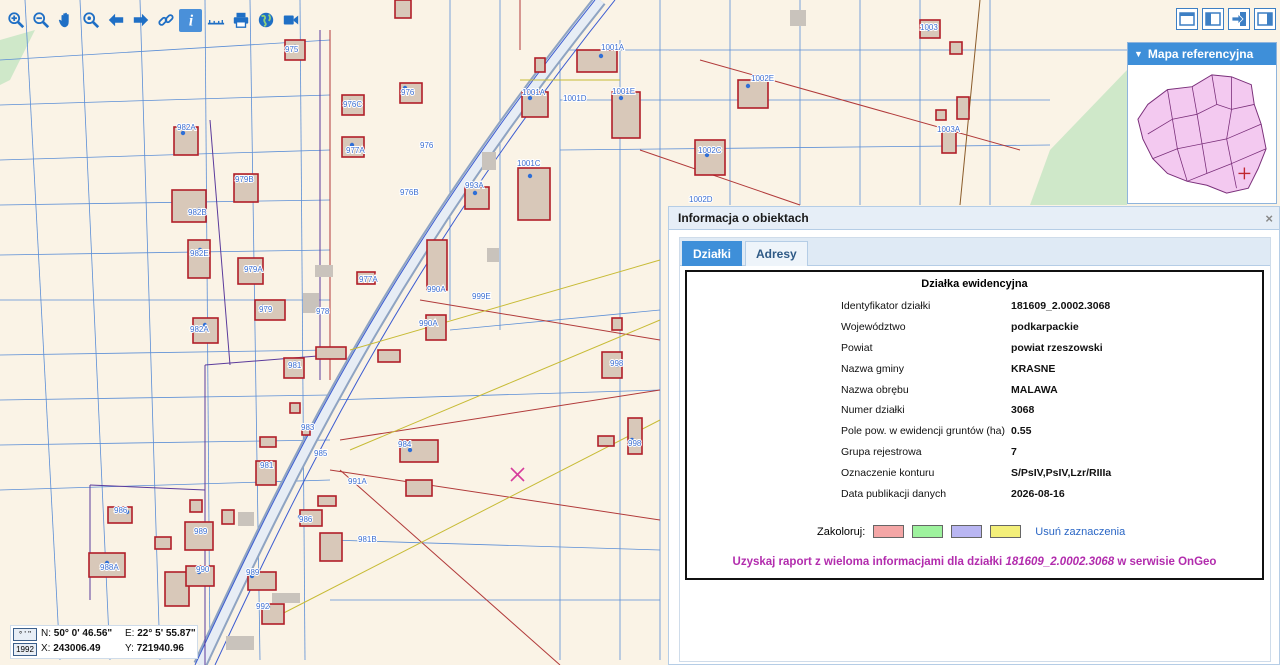 This screenshot has width=1280, height=665. I want to click on attribute-row: Województwo podkarpackie, so click(1041, 327).